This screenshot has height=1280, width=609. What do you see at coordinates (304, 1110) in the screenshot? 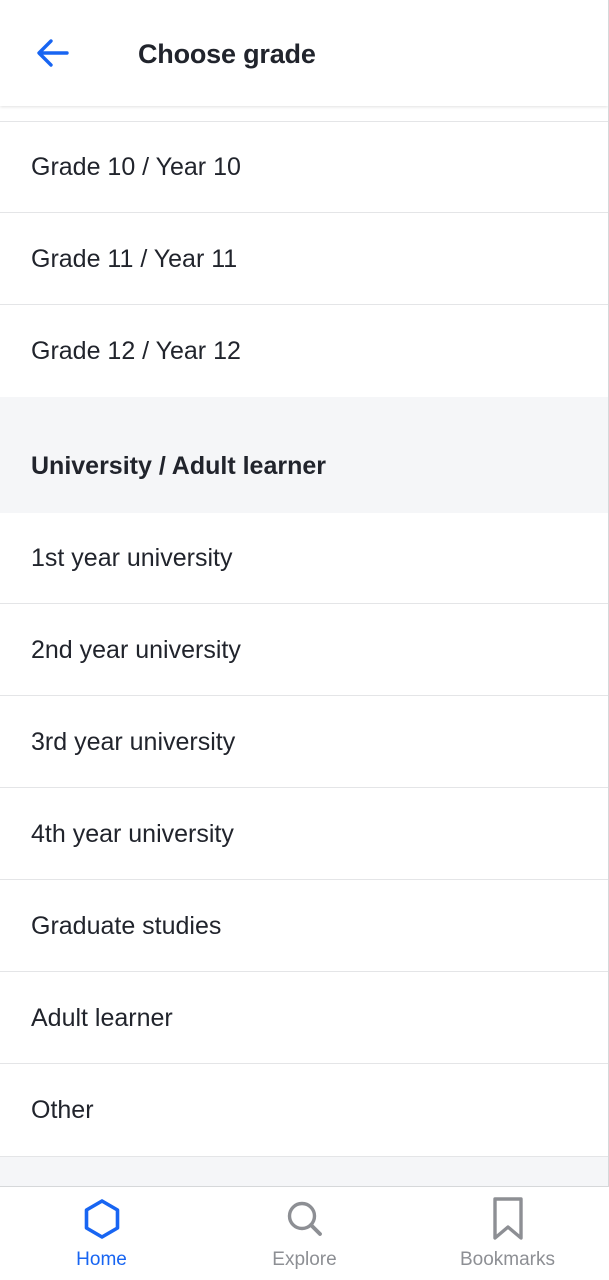
I see `list-item-other: Other` at bounding box center [304, 1110].